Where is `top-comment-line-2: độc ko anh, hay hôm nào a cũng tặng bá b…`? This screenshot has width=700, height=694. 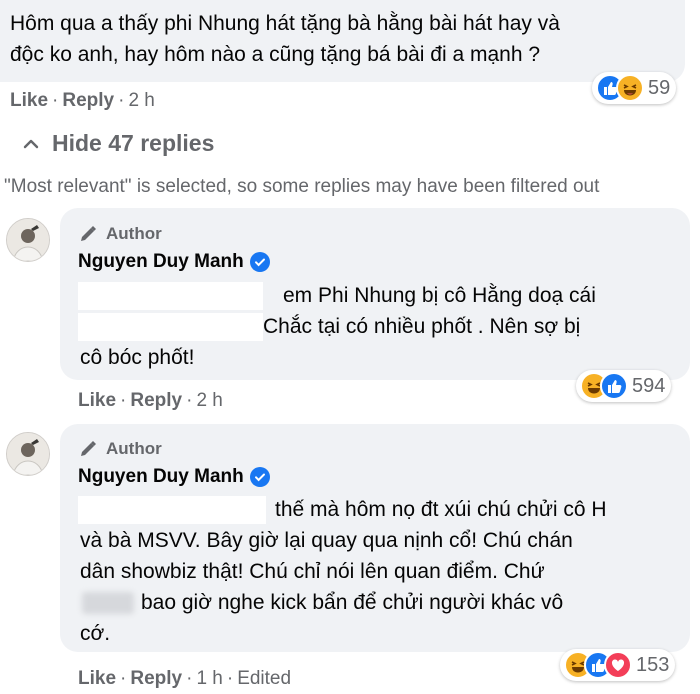
top-comment-line-2: độc ko anh, hay hôm nào a cũng tặng bá b… is located at coordinates (275, 54).